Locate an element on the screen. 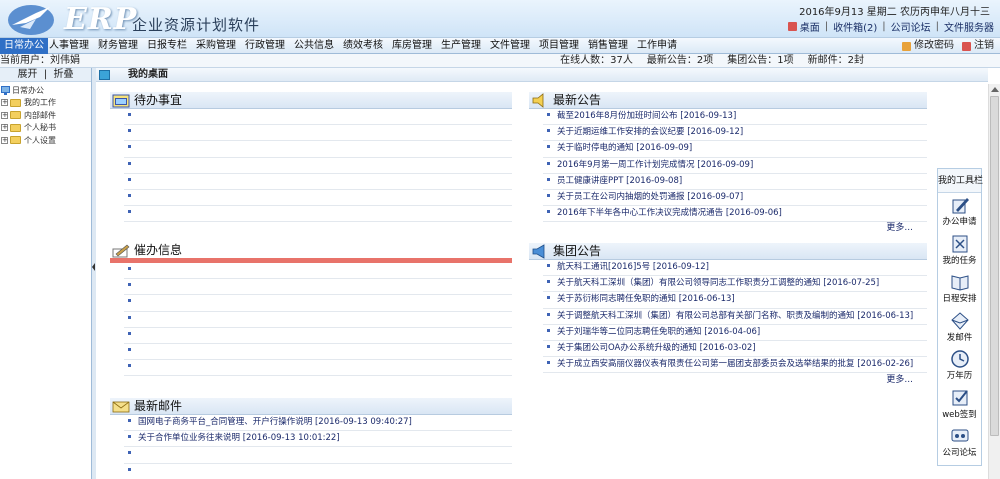 The width and height of the screenshot is (1000, 479). tool-office-request: 办公申请 is located at coordinates (959, 212).